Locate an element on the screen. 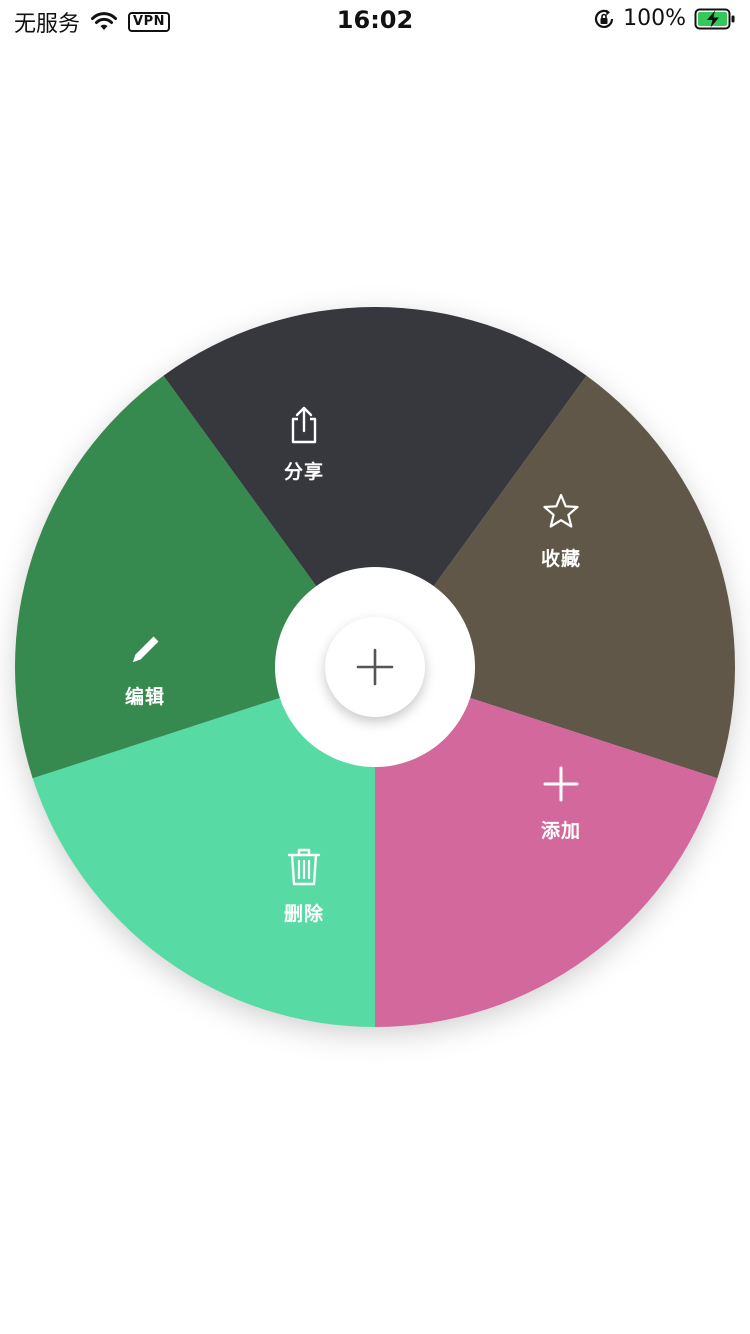 This screenshot has width=750, height=1334. menu-item-label: 收藏 is located at coordinates (560, 559).